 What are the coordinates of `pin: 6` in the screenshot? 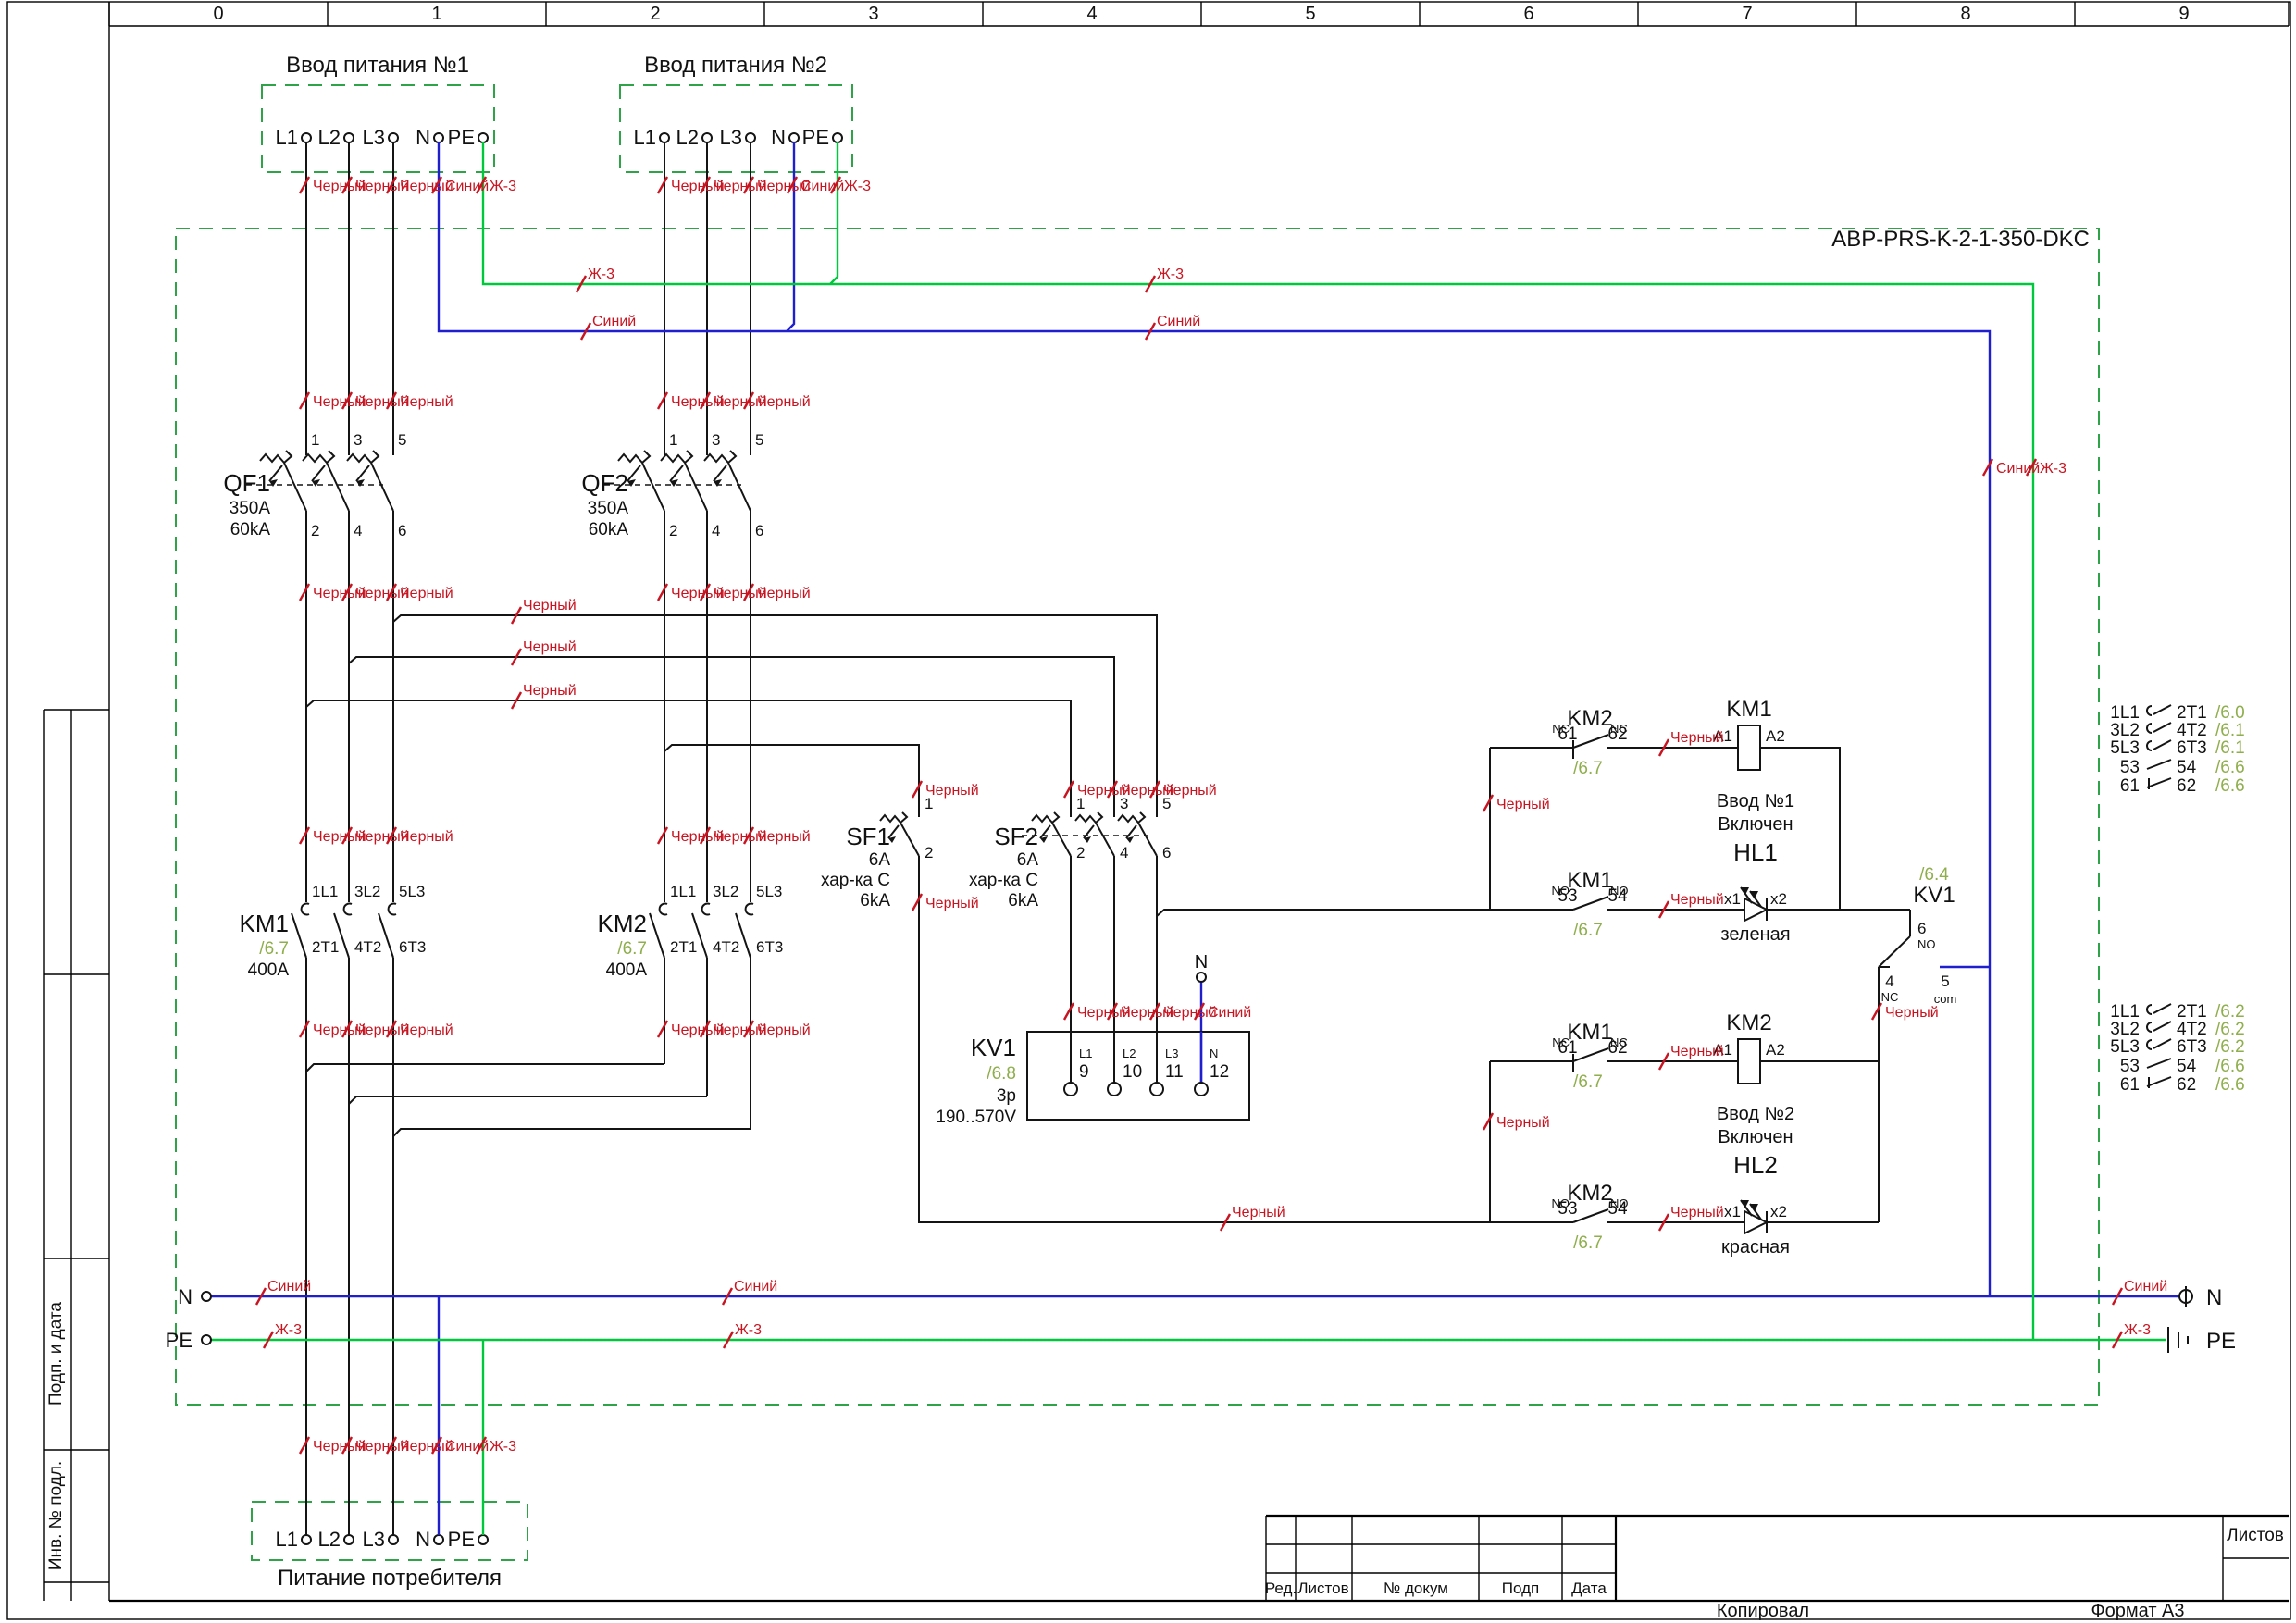 It's located at (1921, 928).